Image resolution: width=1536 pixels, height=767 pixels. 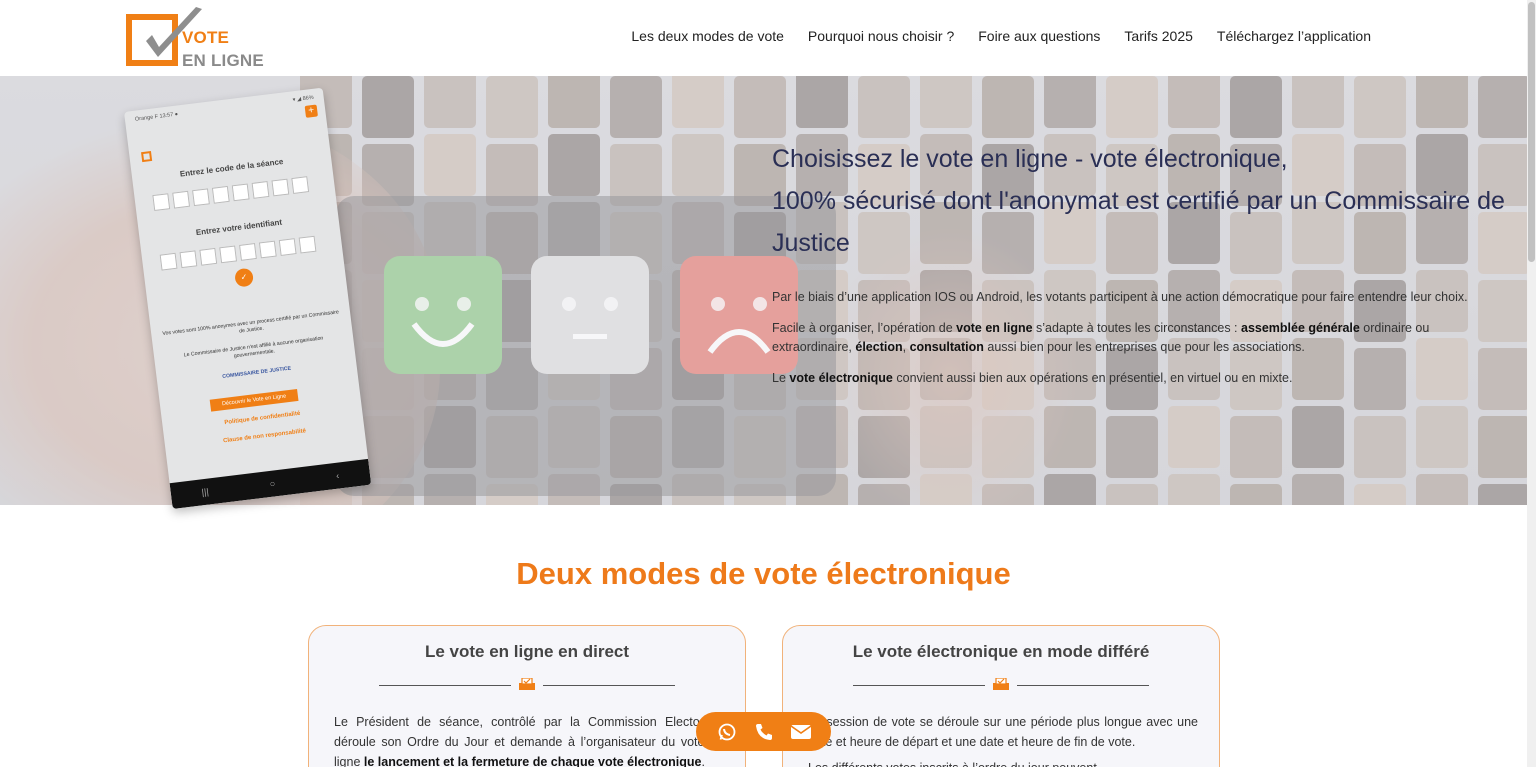 I want to click on nav-faq: Foire aux questions, so click(x=1039, y=36).